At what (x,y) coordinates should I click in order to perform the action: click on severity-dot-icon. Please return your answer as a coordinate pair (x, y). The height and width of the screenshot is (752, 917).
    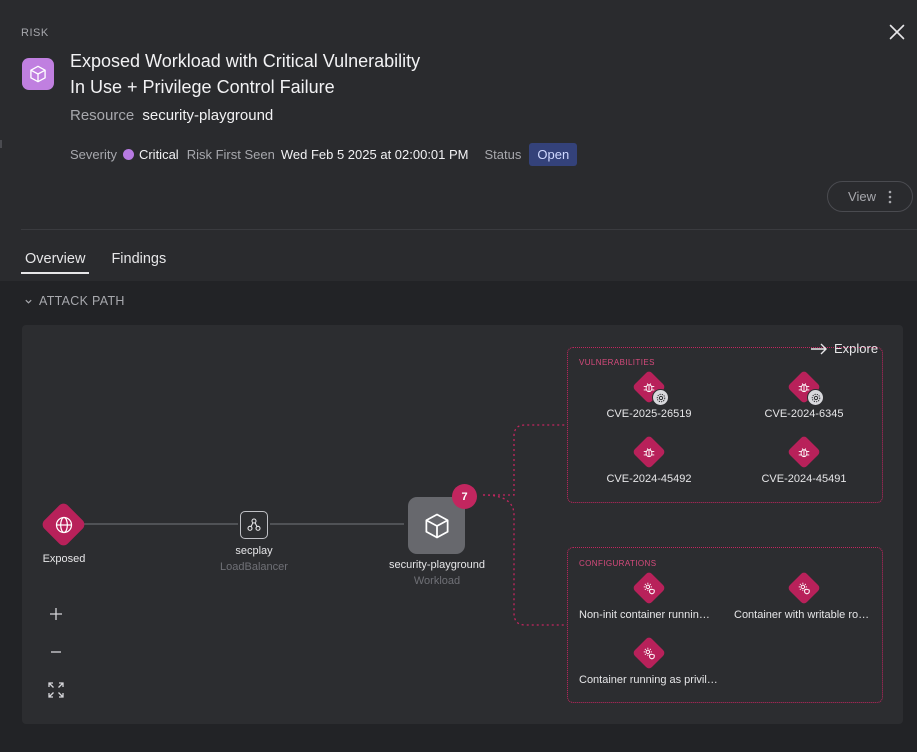
    Looking at the image, I should click on (128, 154).